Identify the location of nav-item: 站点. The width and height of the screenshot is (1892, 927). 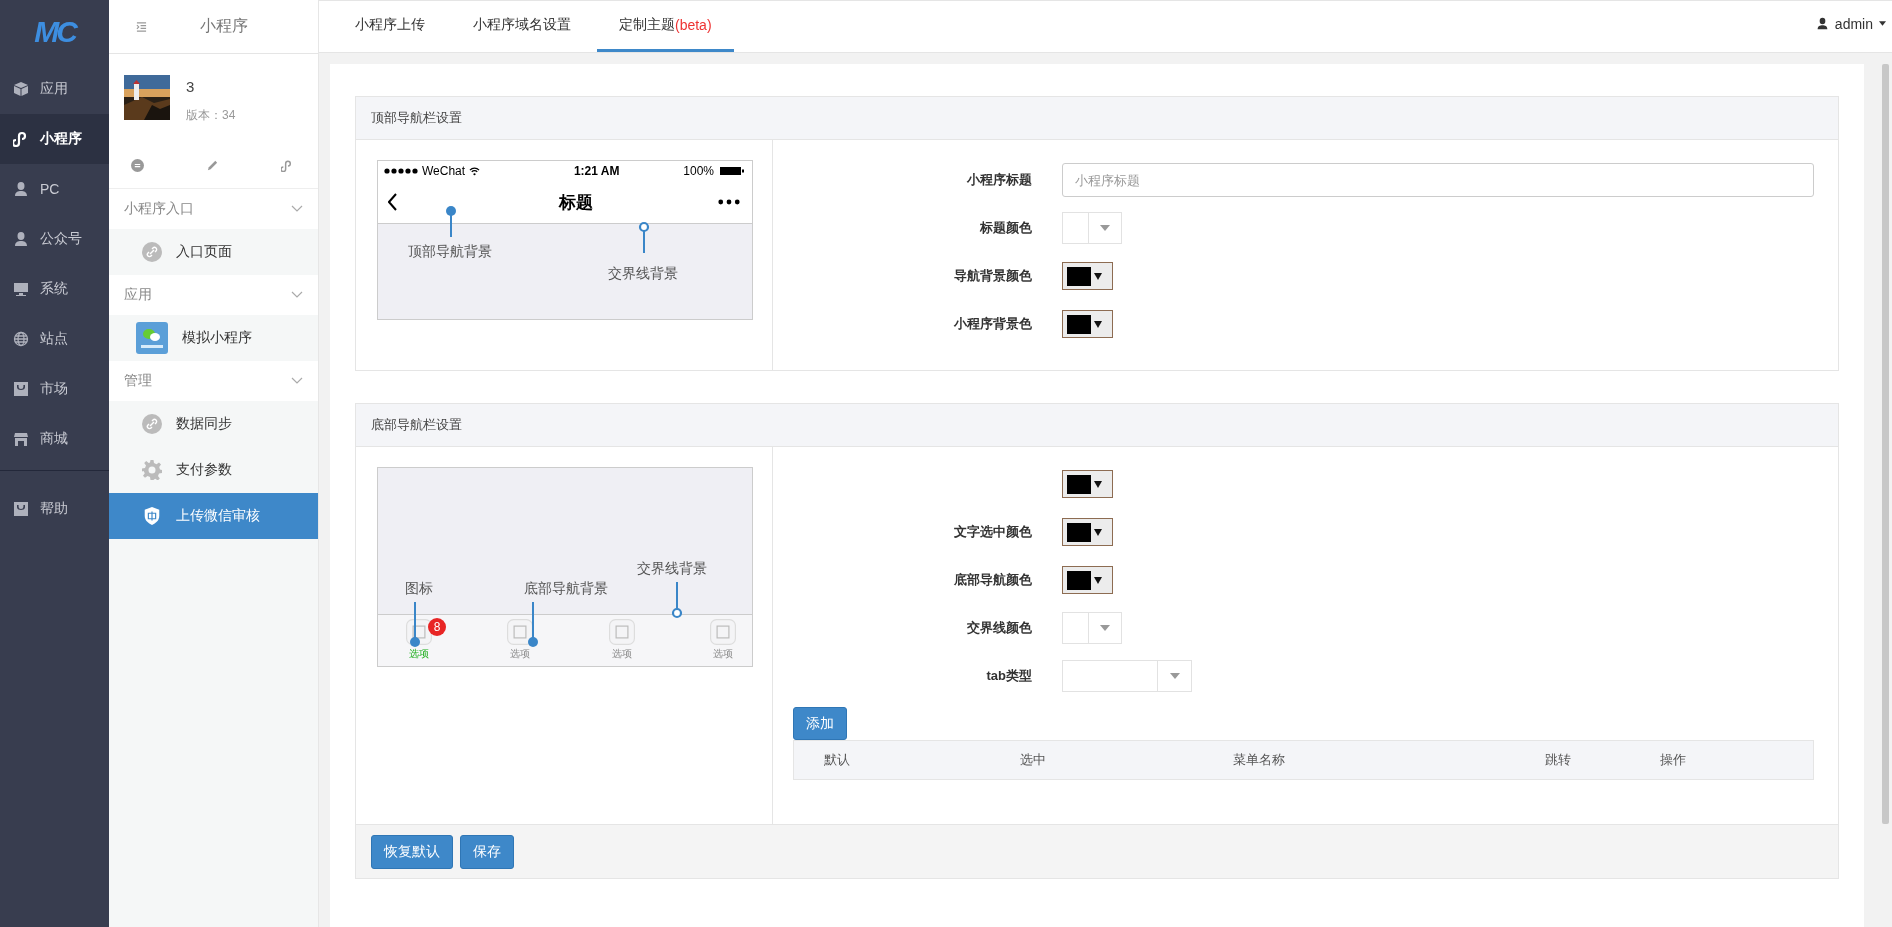
(54, 339).